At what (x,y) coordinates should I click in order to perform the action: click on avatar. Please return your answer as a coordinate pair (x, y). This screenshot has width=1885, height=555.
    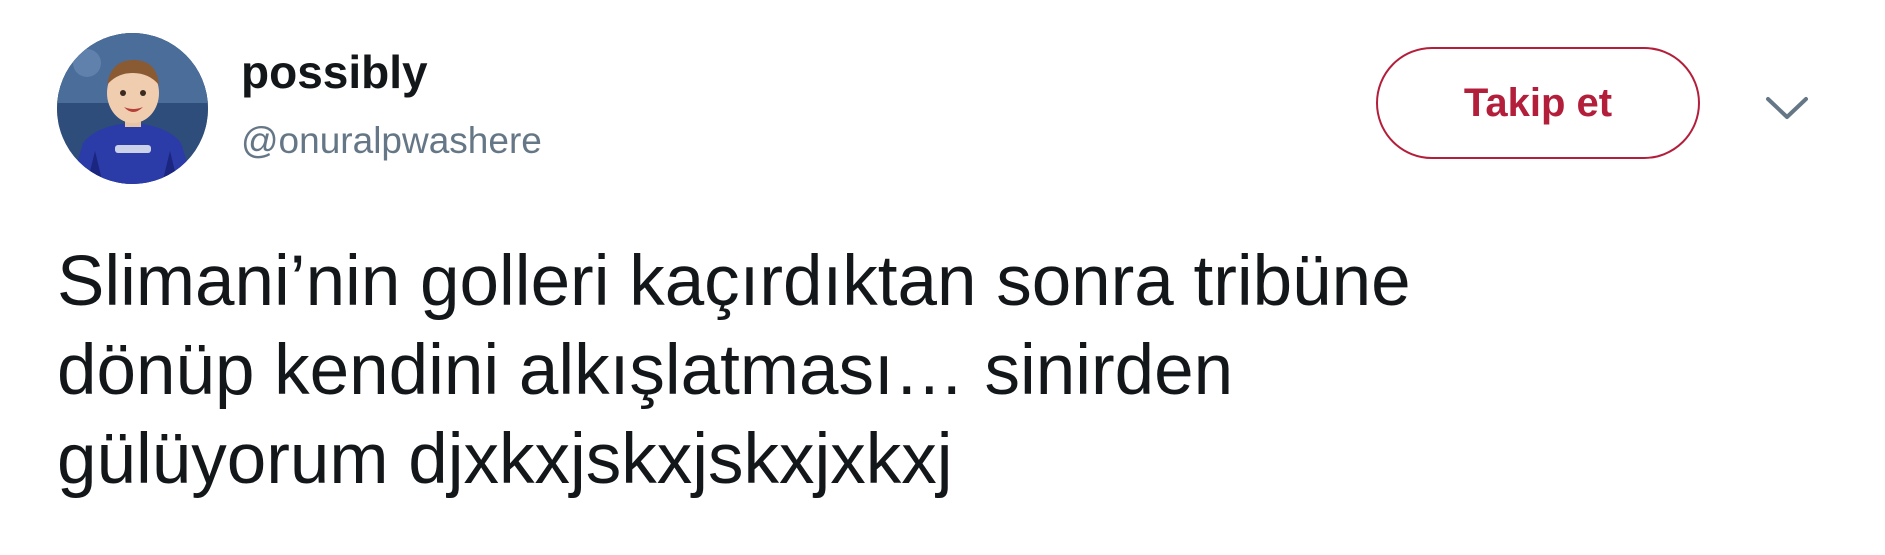
    Looking at the image, I should click on (132, 108).